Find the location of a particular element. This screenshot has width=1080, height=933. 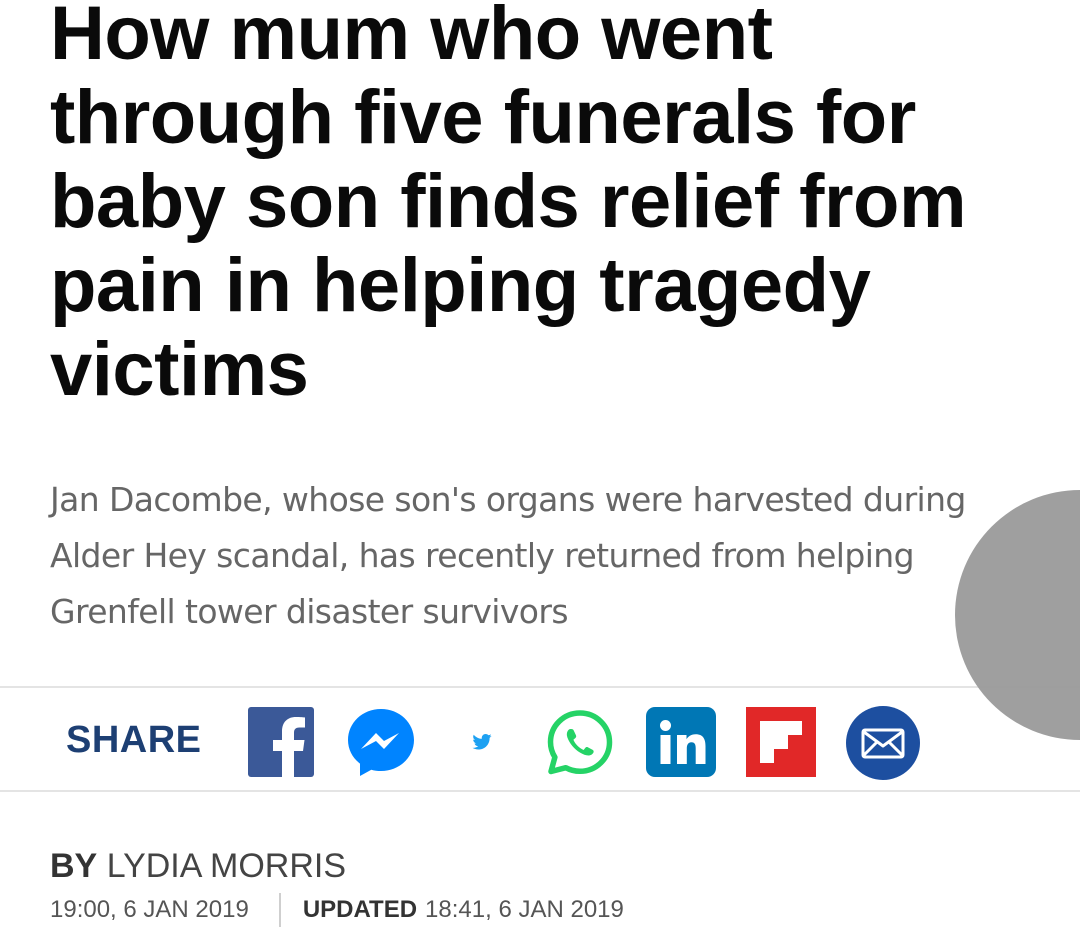

headline-line: pain in helping tragedy is located at coordinates (460, 285).